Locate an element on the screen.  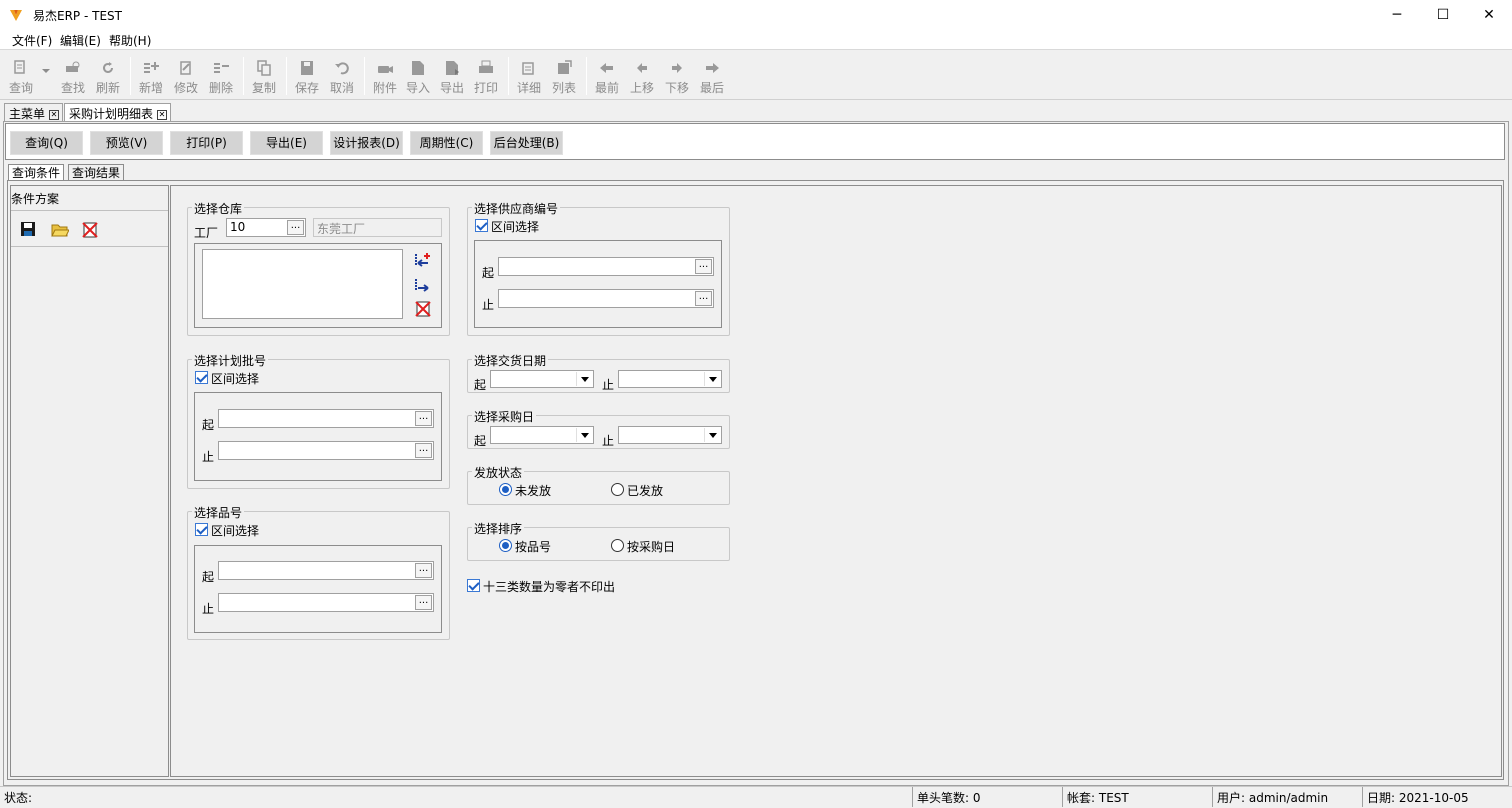
title-bar is located at coordinates (756, 15).